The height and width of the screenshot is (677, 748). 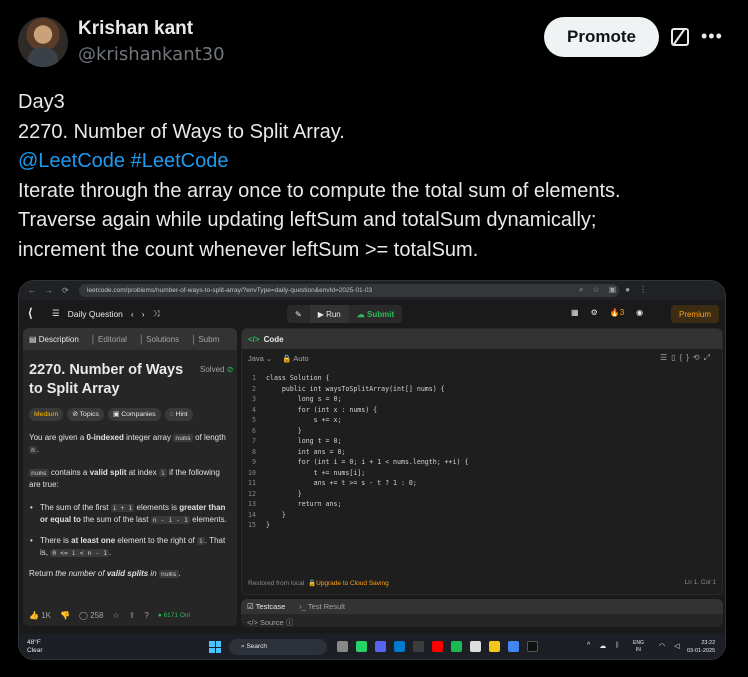 I want to click on companies-chip: ▣ Companies, so click(x=134, y=414).